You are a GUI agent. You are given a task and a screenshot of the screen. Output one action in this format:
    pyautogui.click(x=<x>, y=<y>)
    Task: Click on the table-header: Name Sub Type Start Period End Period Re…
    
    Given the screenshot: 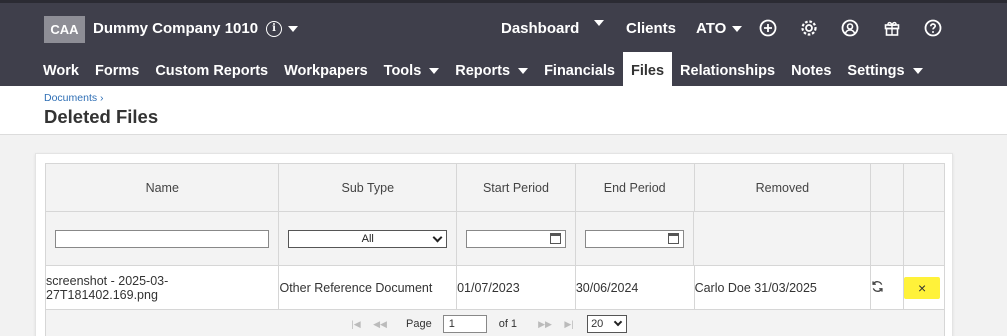 What is the action you would take?
    pyautogui.click(x=495, y=188)
    